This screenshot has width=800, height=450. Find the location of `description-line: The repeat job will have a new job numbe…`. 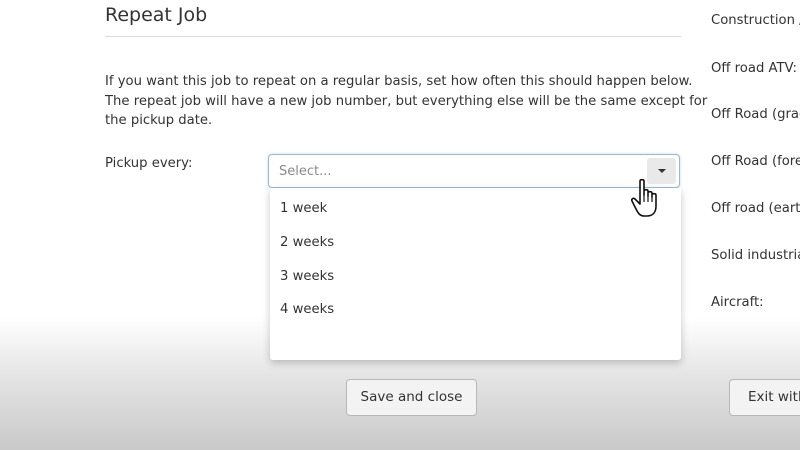

description-line: The repeat job will have a new job numbe… is located at coordinates (406, 101).